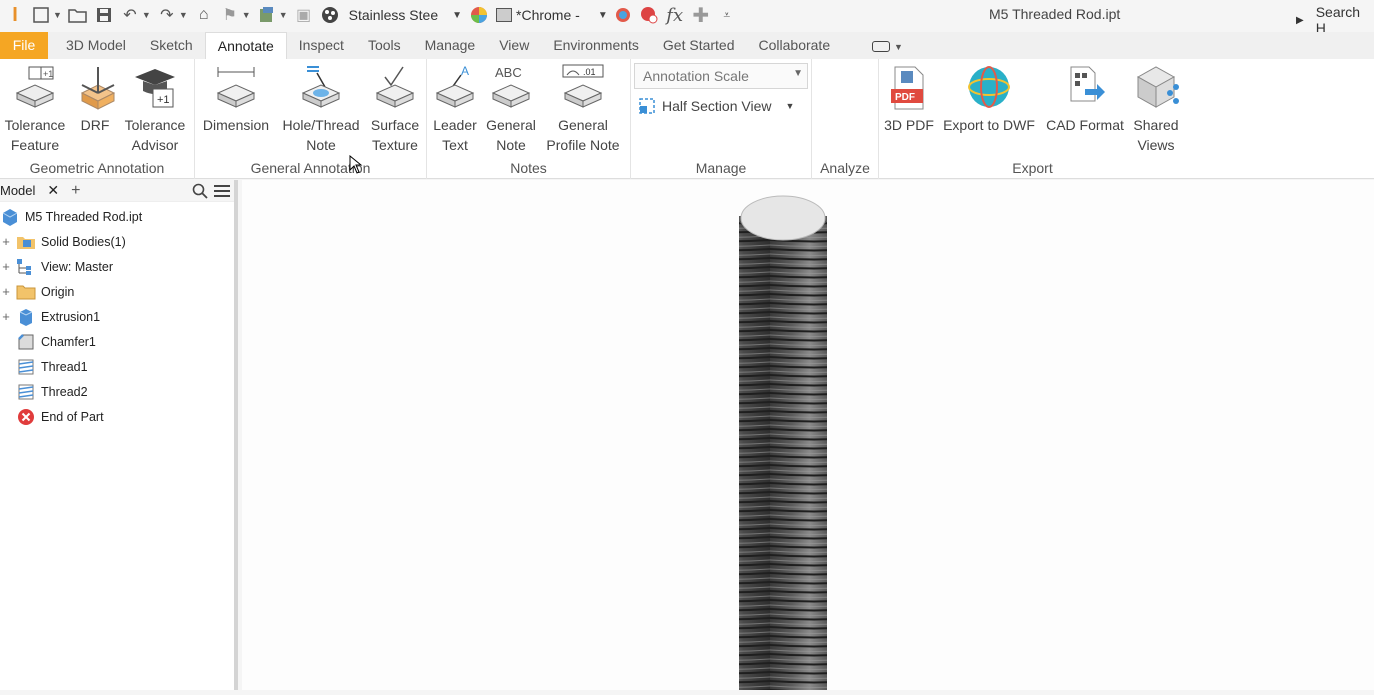 This screenshot has width=1374, height=695. Describe the element at coordinates (236, 87) in the screenshot. I see `dimension-icon` at that location.